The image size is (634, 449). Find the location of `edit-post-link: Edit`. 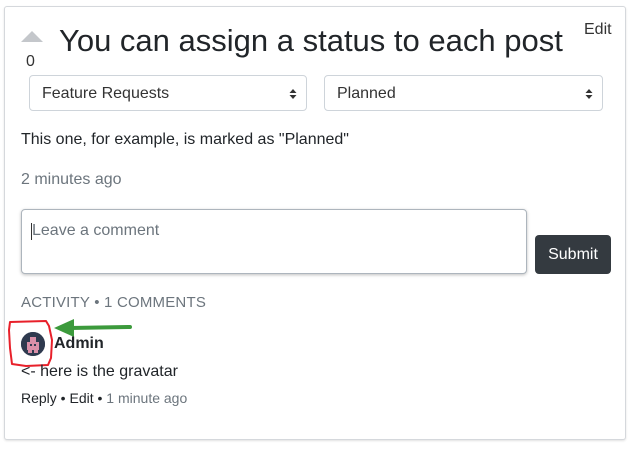

edit-post-link: Edit is located at coordinates (598, 30).